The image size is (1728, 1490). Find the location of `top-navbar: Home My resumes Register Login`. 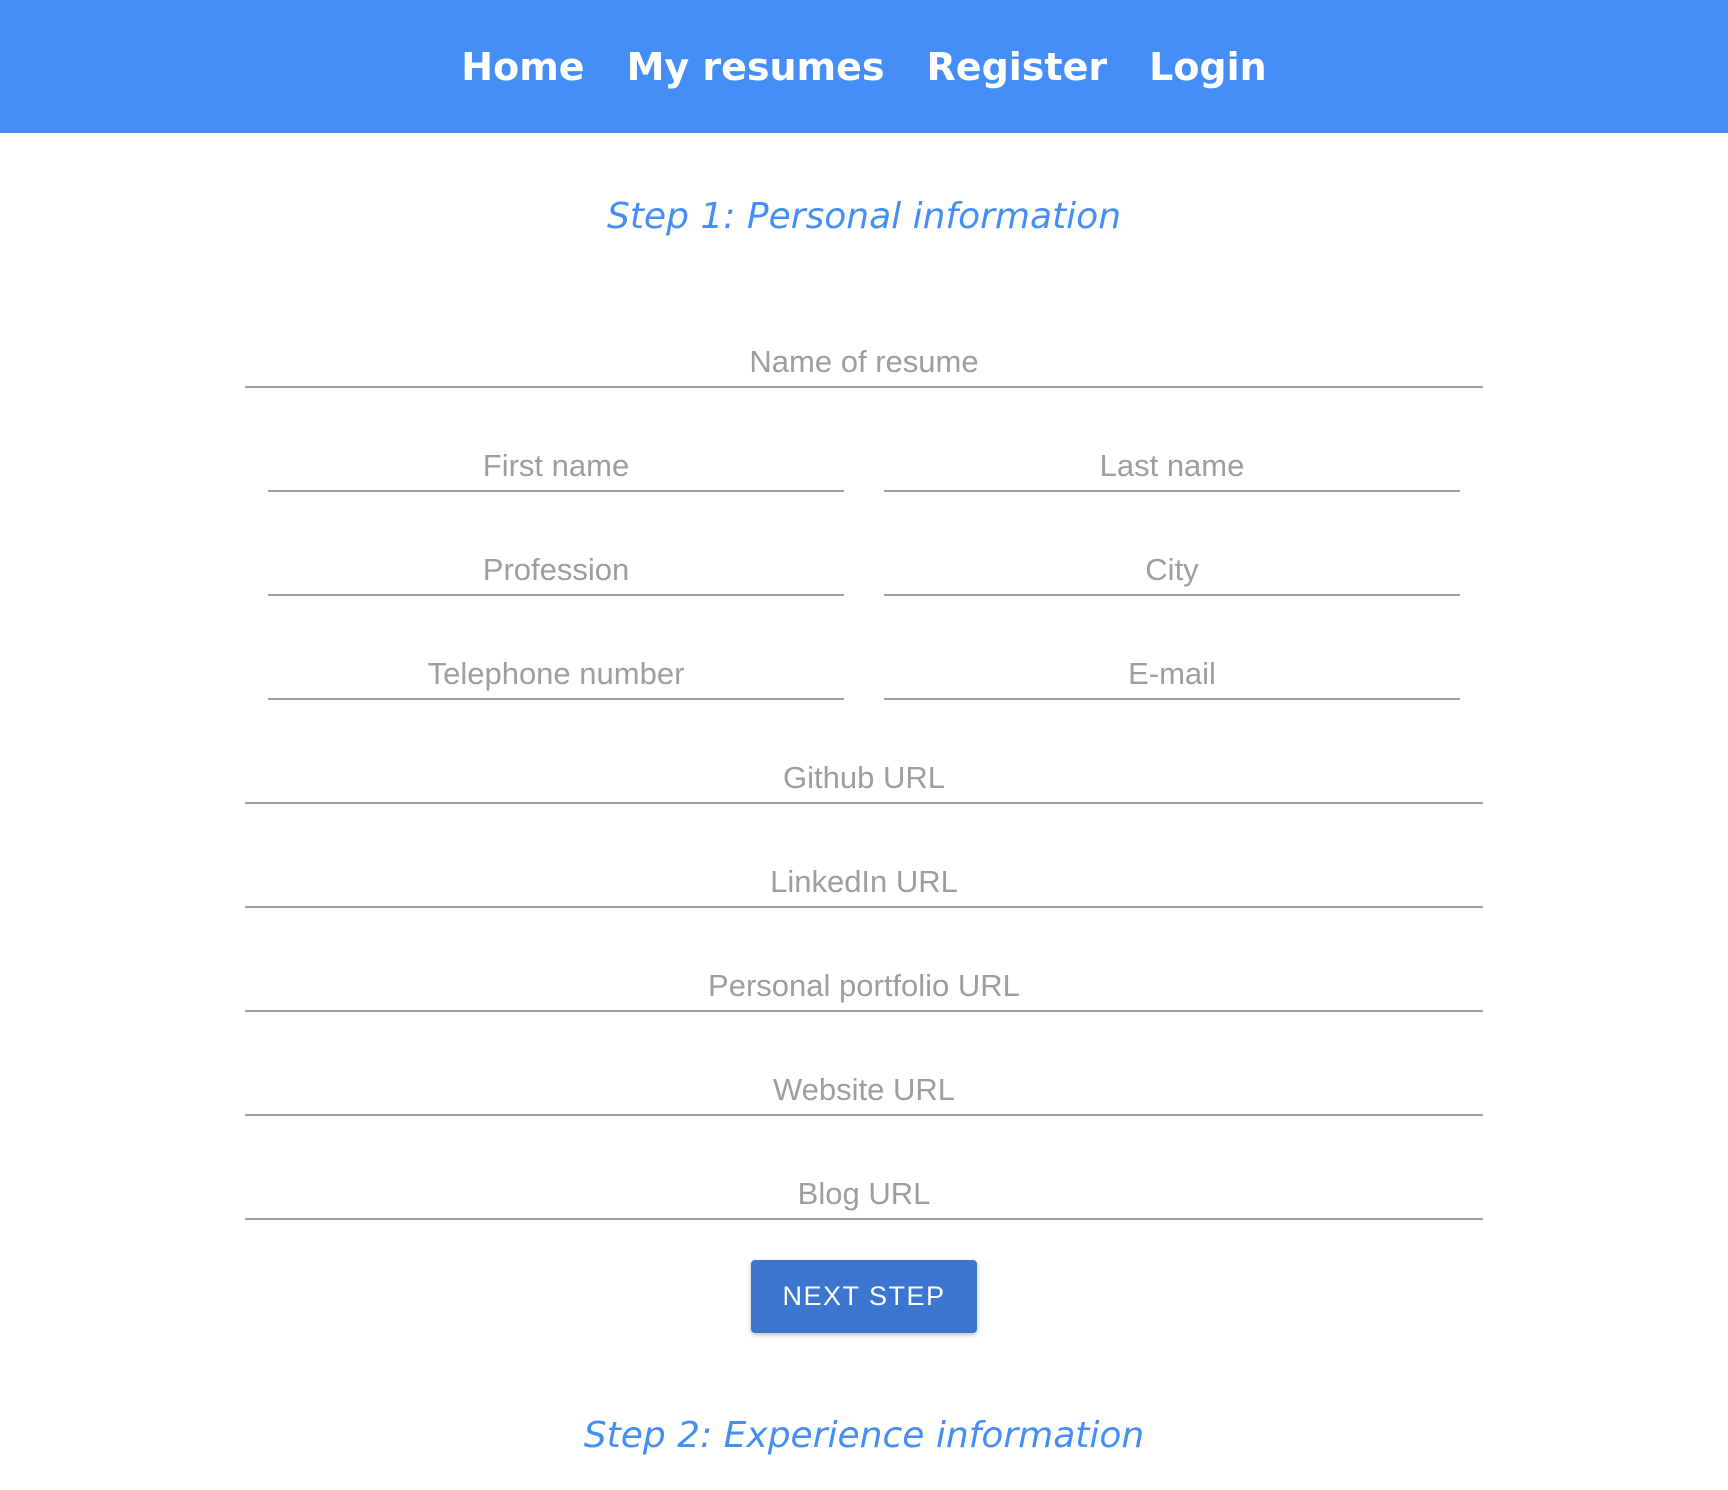

top-navbar: Home My resumes Register Login is located at coordinates (864, 66).